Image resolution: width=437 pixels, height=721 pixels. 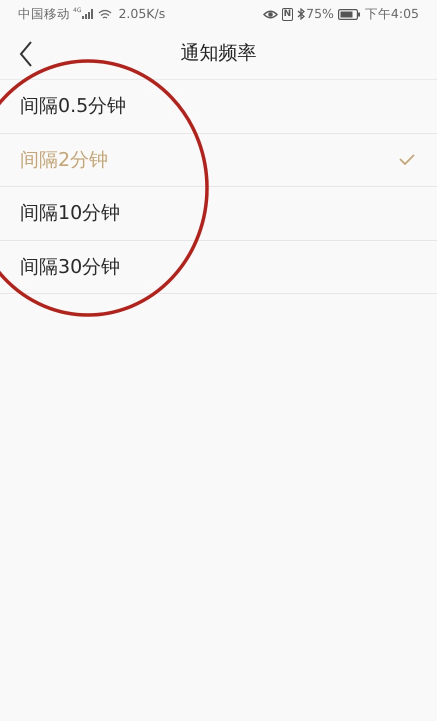 What do you see at coordinates (44, 13) in the screenshot?
I see `carrier-text: 中国移动` at bounding box center [44, 13].